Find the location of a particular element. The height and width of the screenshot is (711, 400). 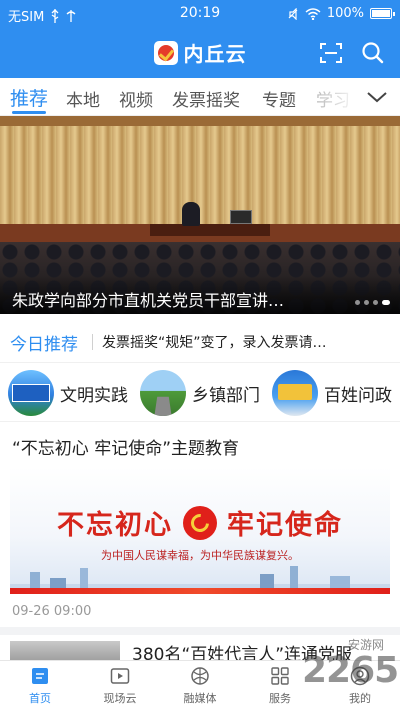

image-subline: 为中国人民谋幸福，为中华民族谋复兴。 is located at coordinates (200, 555).